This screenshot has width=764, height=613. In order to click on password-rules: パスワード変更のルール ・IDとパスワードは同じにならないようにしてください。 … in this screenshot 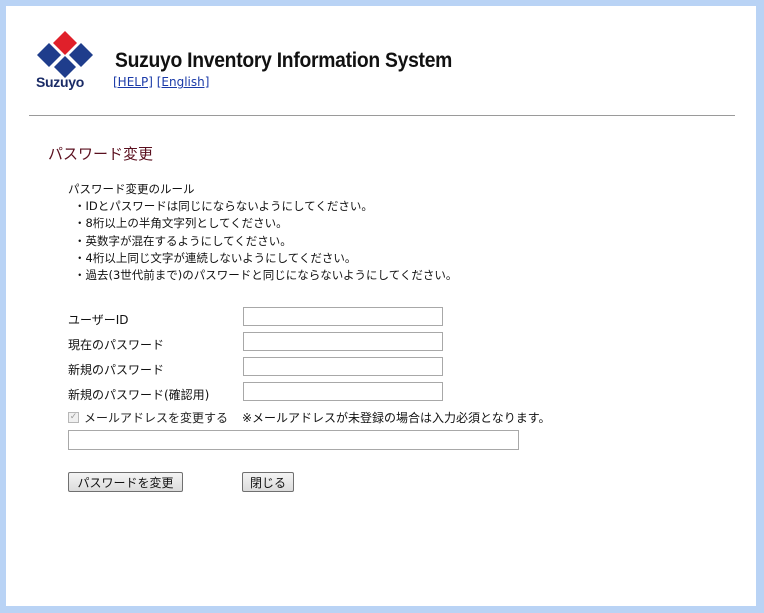, I will do `click(262, 232)`.